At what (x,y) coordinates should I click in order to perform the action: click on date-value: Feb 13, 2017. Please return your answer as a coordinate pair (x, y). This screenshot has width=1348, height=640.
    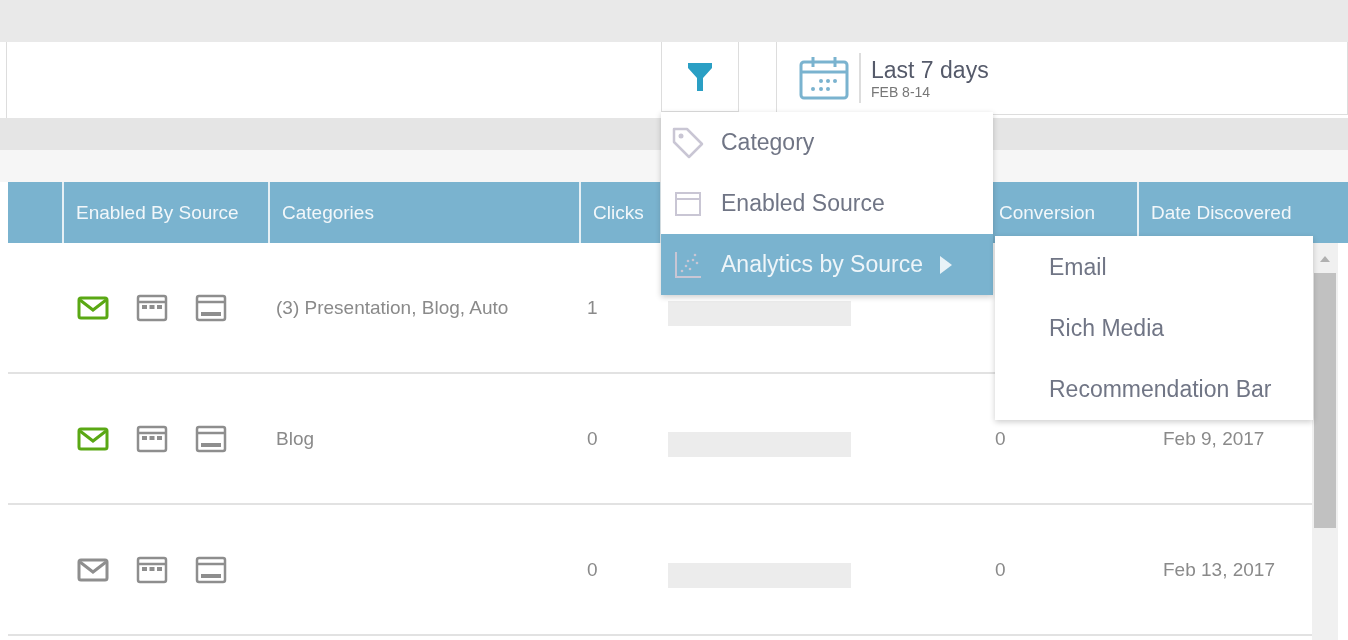
    Looking at the image, I should click on (1219, 569).